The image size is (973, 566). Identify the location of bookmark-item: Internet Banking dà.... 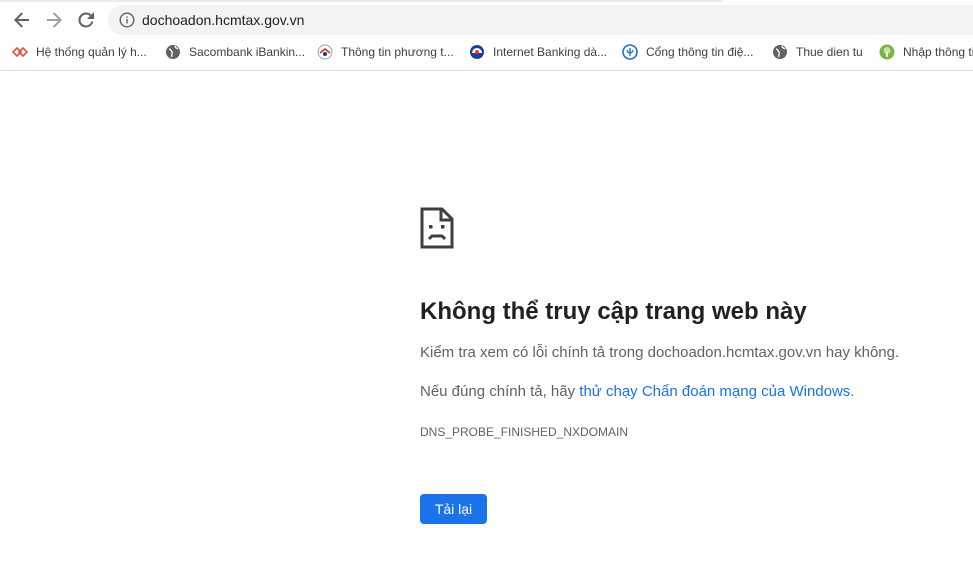
(538, 52).